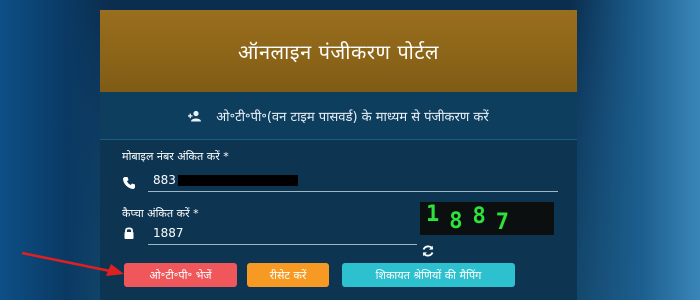  I want to click on mobile-label: मोबाइल नंबर अंकित करें *, so click(175, 156).